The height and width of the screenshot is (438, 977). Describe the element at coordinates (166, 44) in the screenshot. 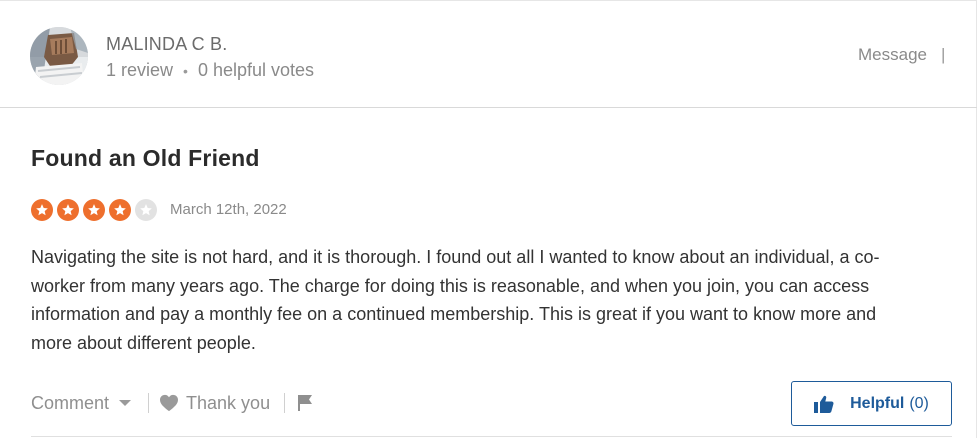

I see `reviewer-name: MALINDA C B.` at that location.